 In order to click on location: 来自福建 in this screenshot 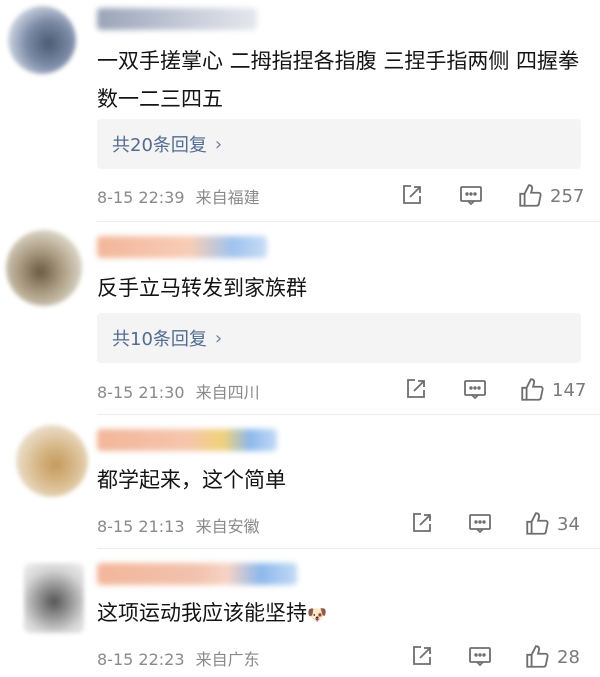, I will do `click(227, 197)`.